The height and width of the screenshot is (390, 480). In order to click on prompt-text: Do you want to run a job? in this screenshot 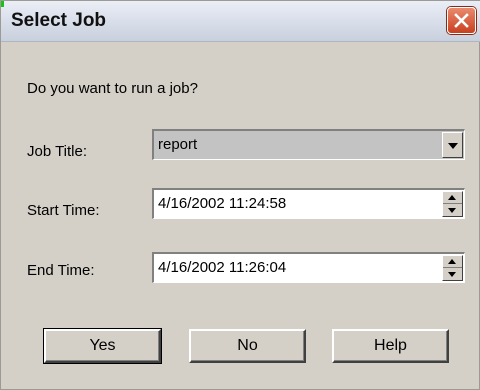, I will do `click(112, 88)`.